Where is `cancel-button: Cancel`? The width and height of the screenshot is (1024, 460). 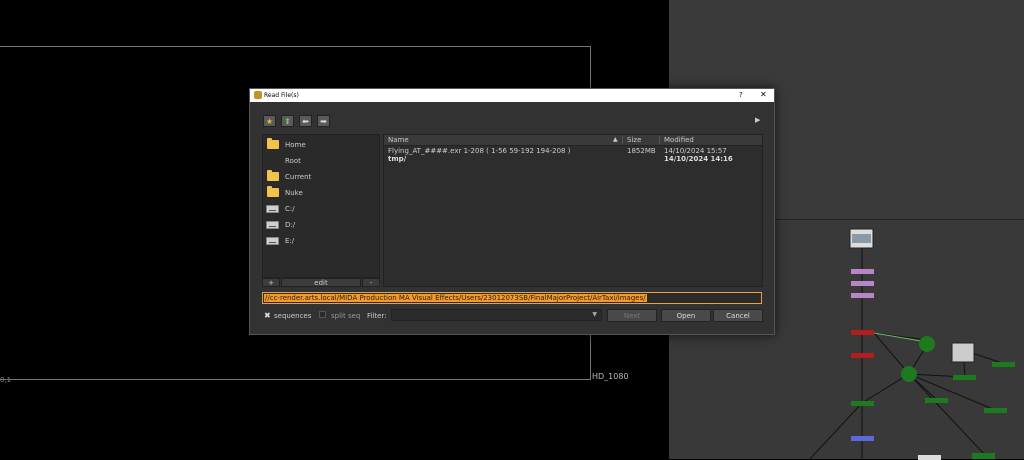
cancel-button: Cancel is located at coordinates (738, 315).